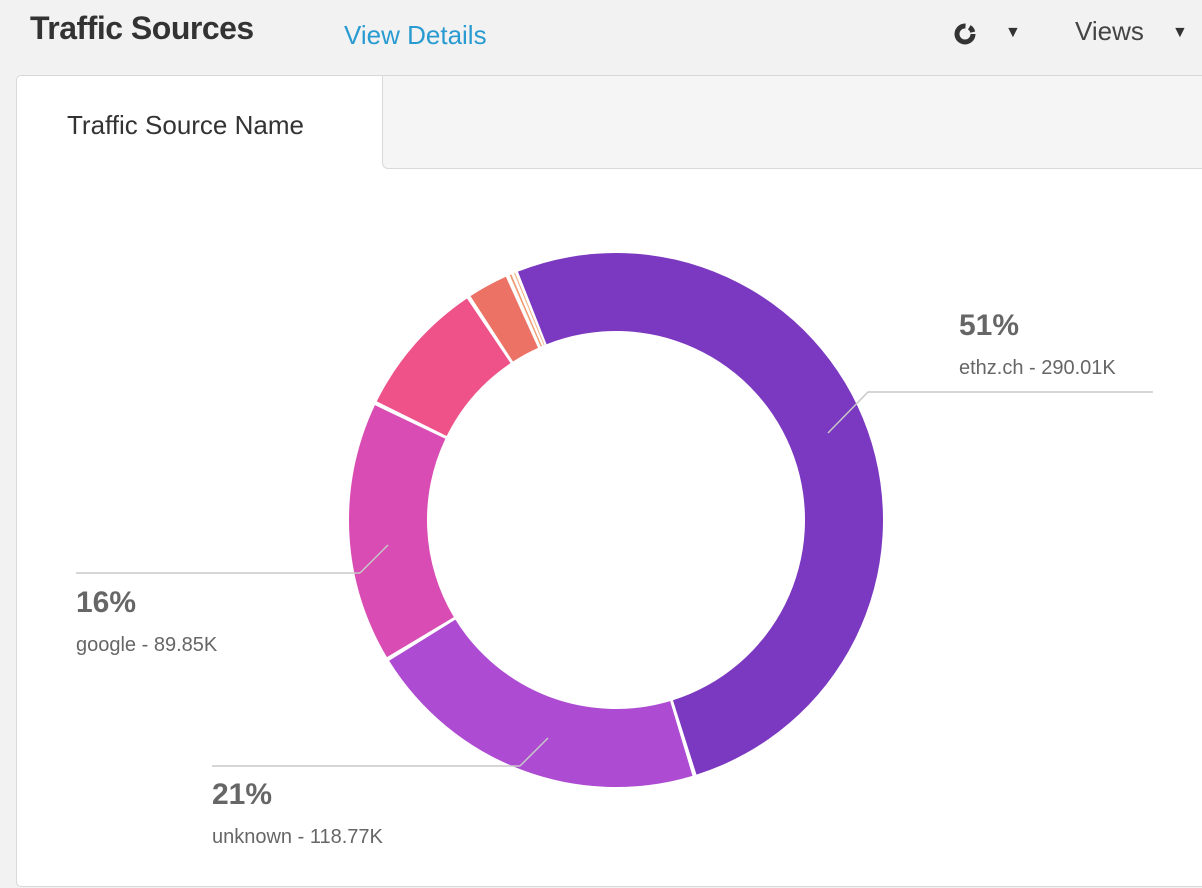 This screenshot has width=1202, height=888. I want to click on slice-label-unknown: unknown - 118.77K, so click(298, 837).